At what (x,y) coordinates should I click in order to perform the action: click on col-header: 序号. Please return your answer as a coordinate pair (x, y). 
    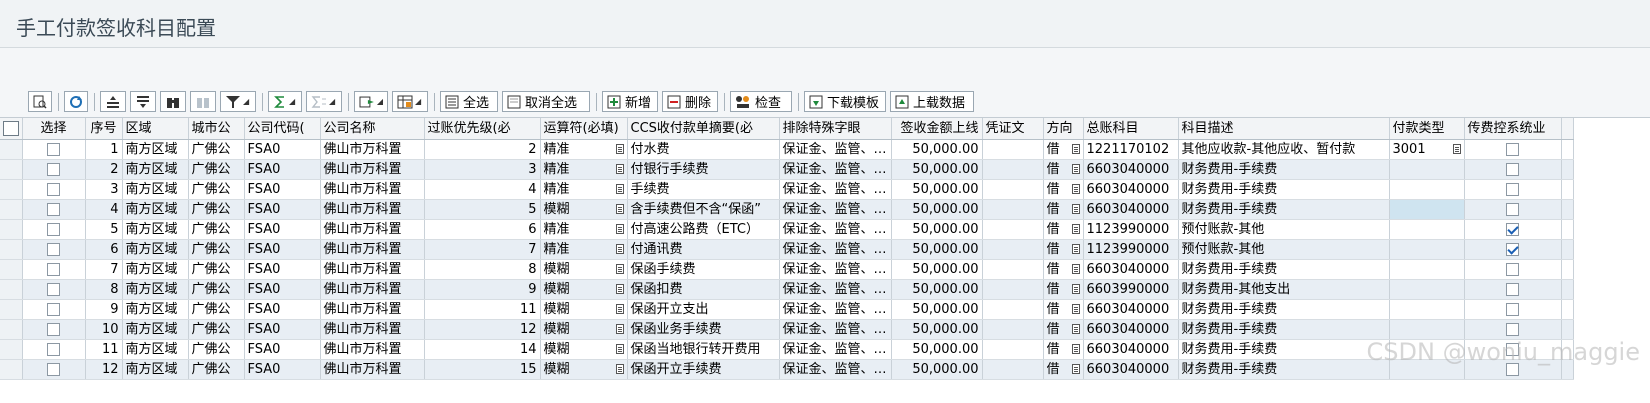
    Looking at the image, I should click on (104, 129).